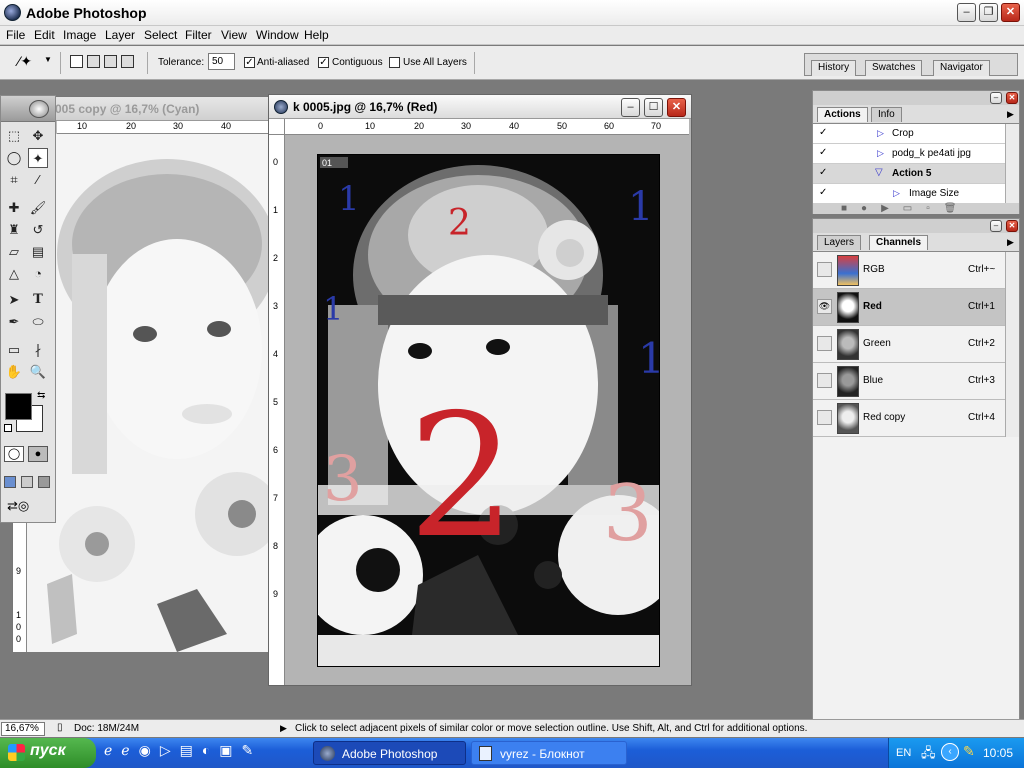  Describe the element at coordinates (966, 12) in the screenshot. I see `minimize-button: ‒` at that location.